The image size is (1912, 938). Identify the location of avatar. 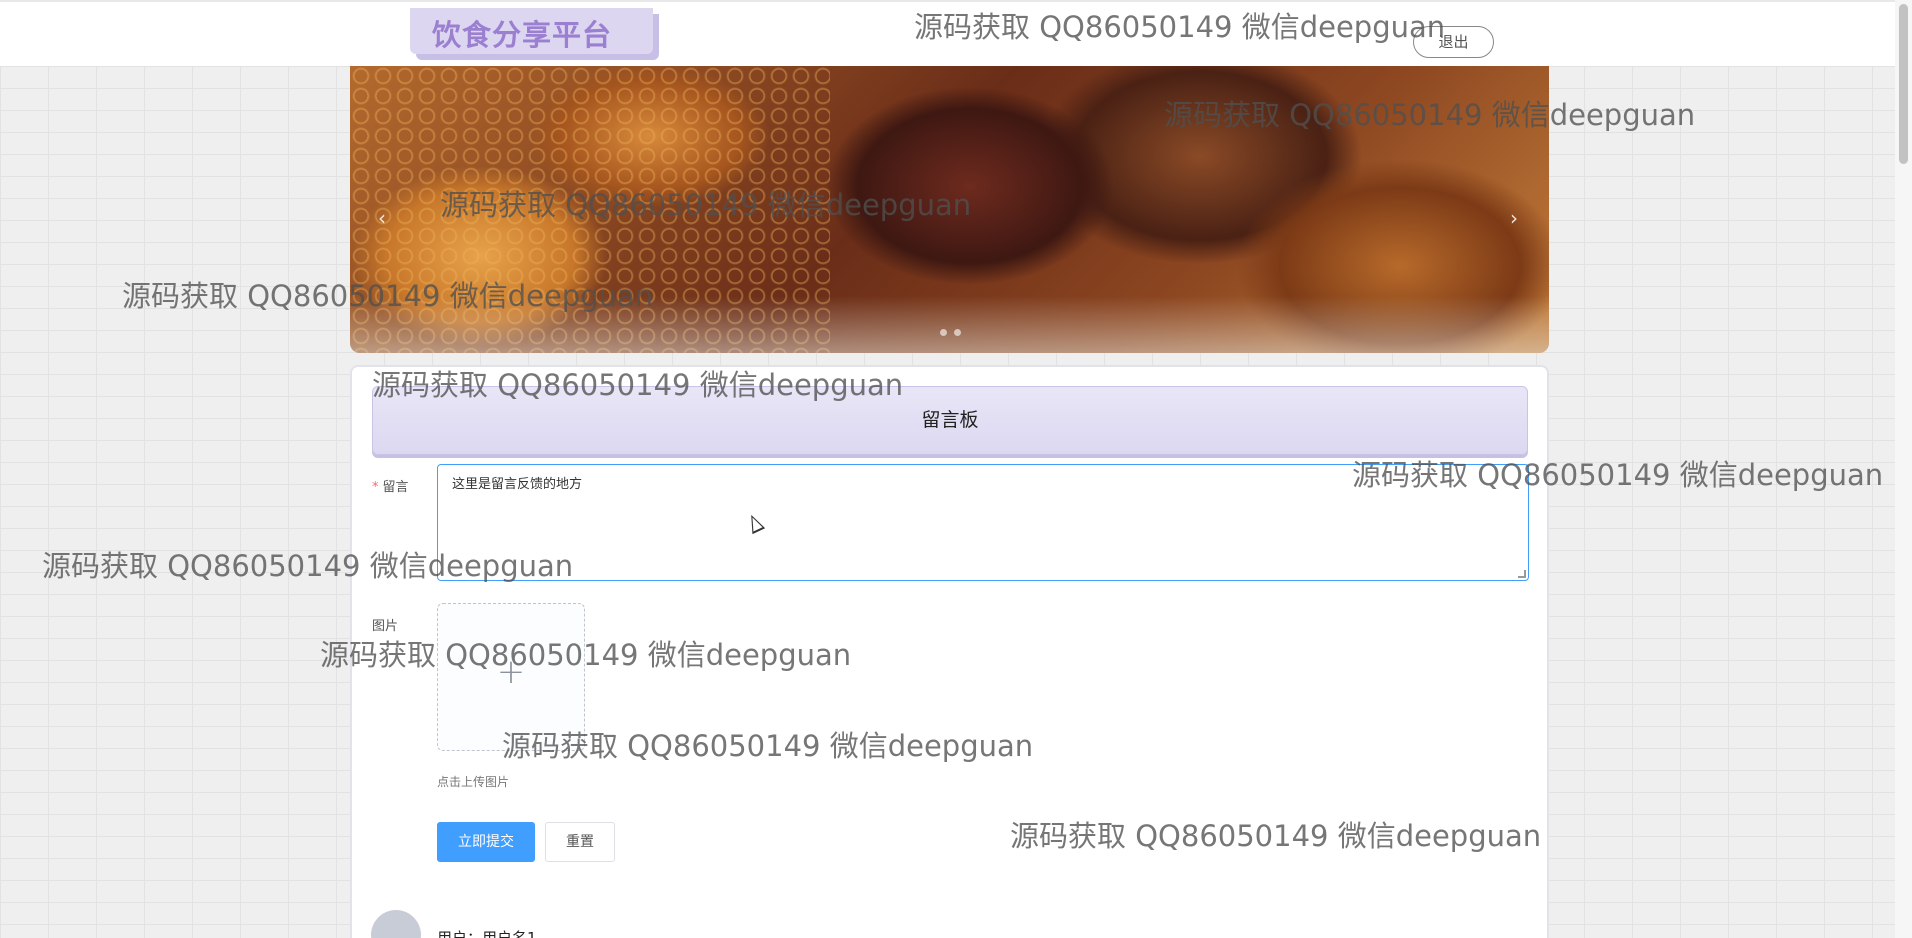
(396, 924).